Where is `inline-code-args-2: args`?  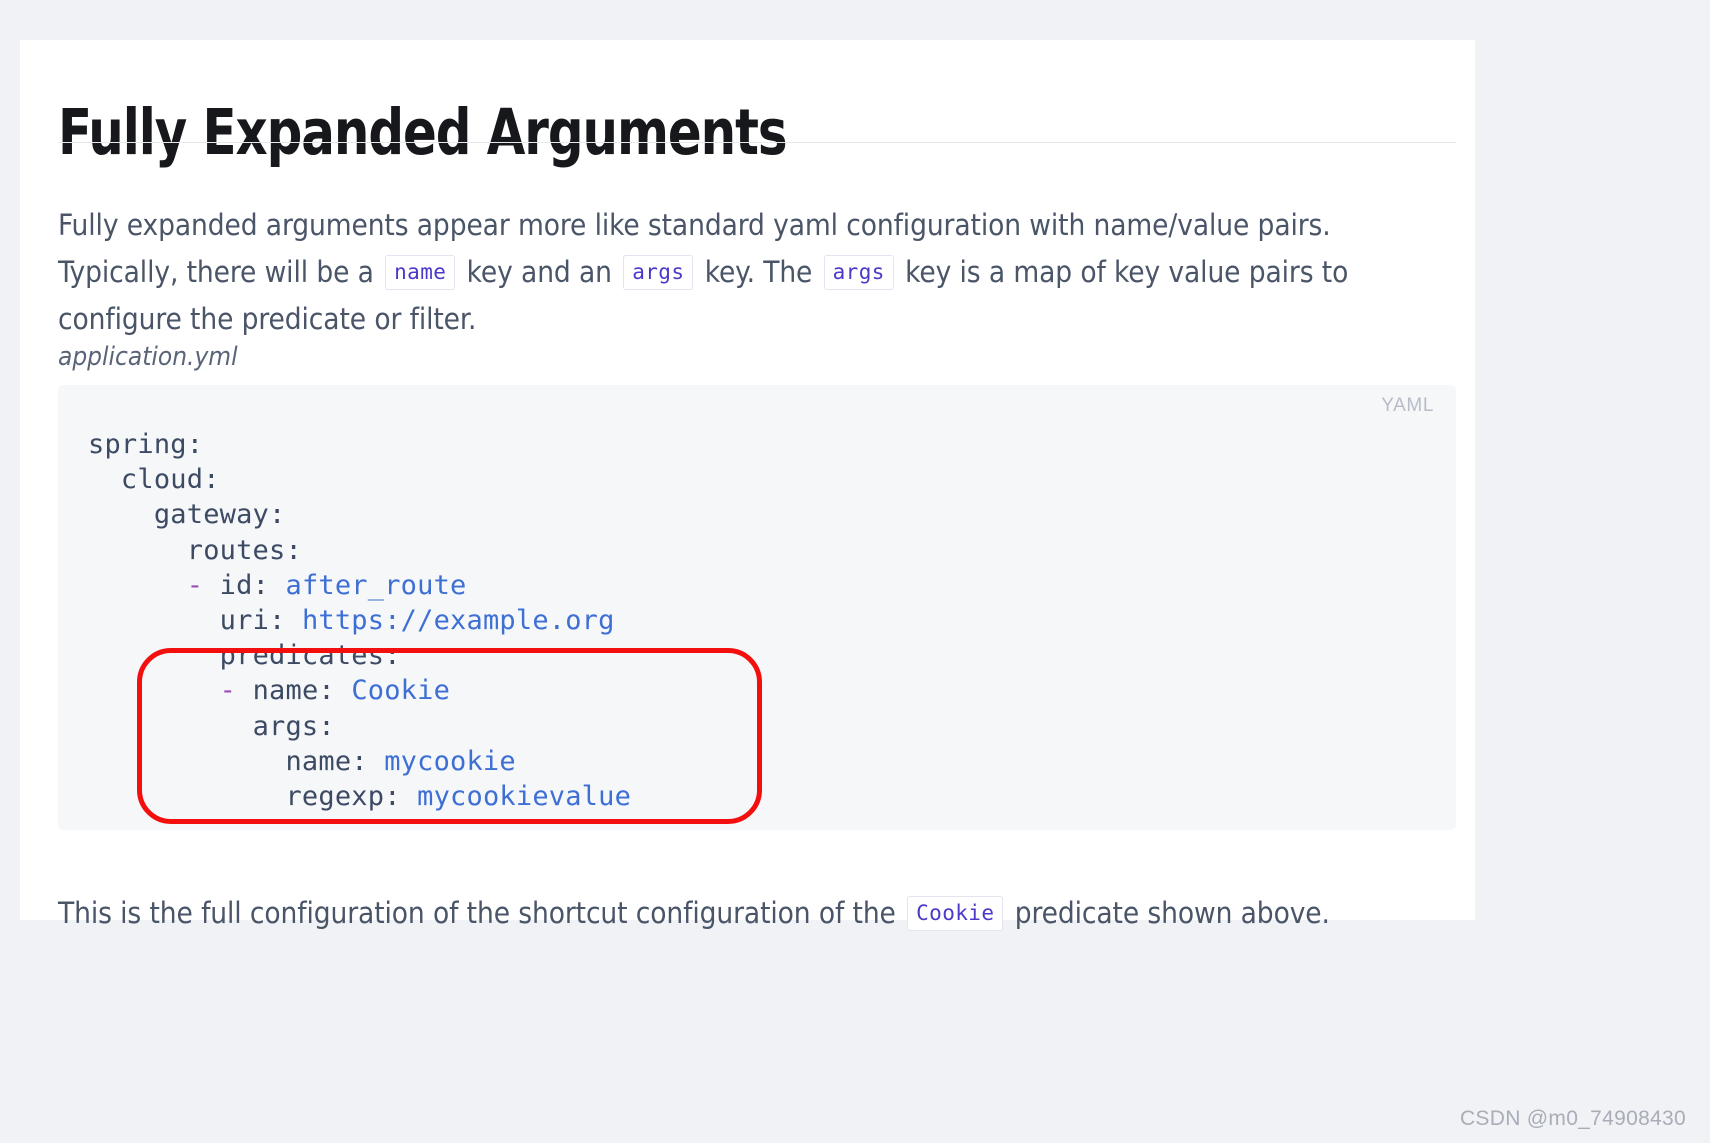 inline-code-args-2: args is located at coordinates (858, 272).